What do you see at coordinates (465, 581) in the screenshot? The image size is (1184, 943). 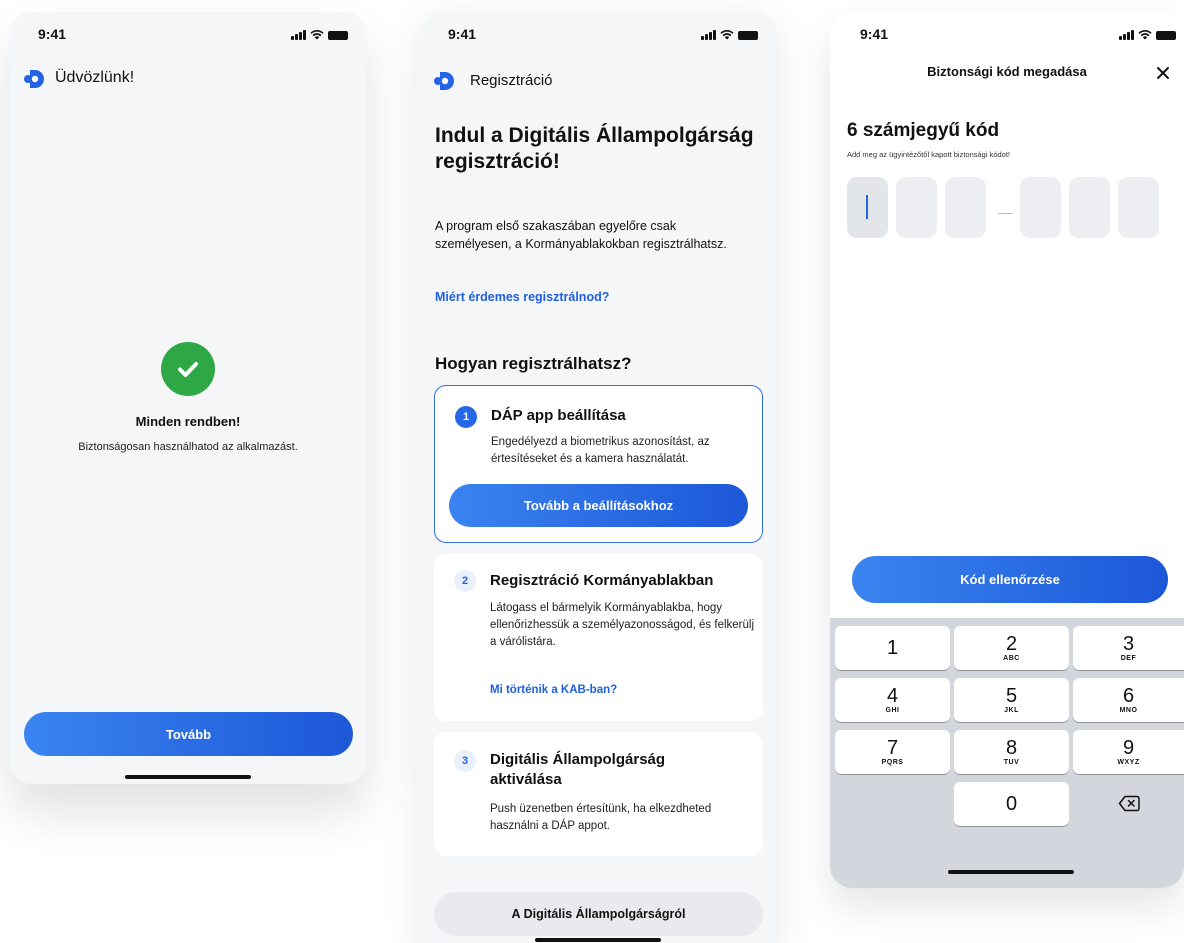 I see `step-number: 2` at bounding box center [465, 581].